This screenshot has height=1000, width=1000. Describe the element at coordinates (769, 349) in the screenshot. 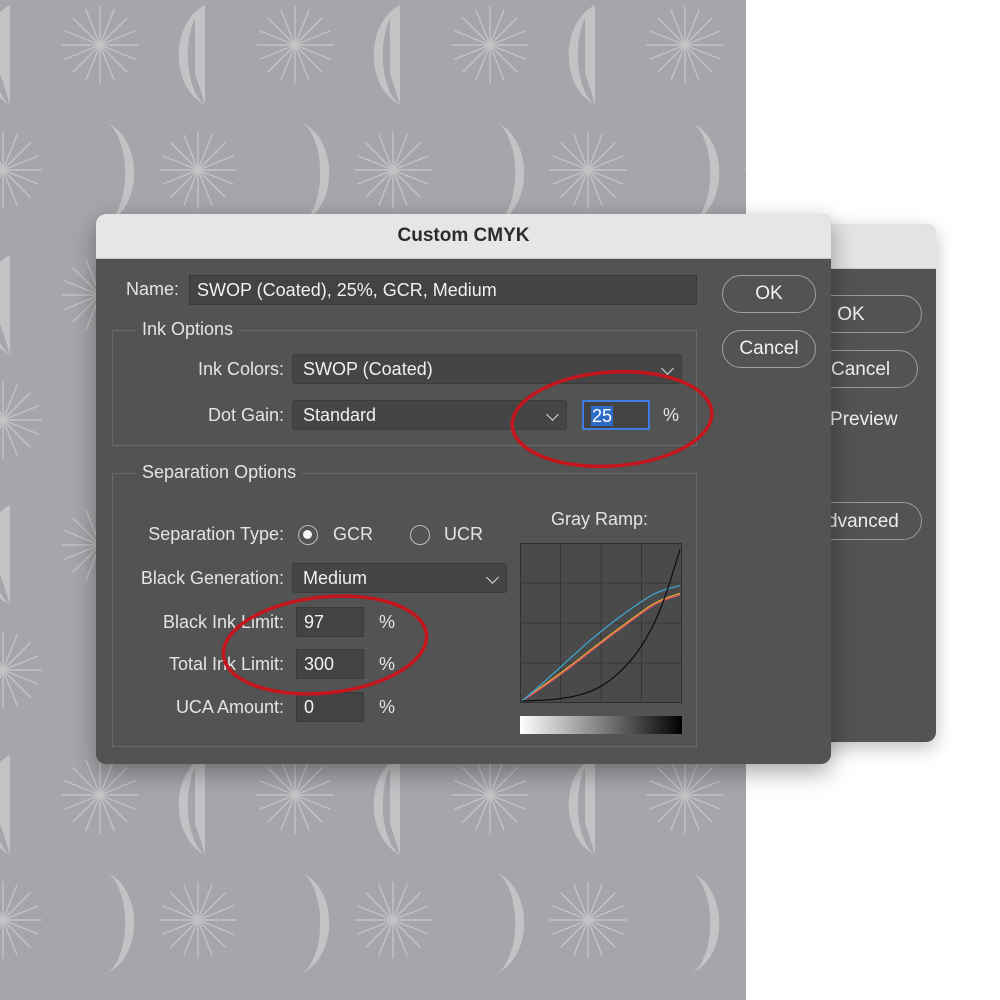

I see `cancel-button: Cancel` at that location.